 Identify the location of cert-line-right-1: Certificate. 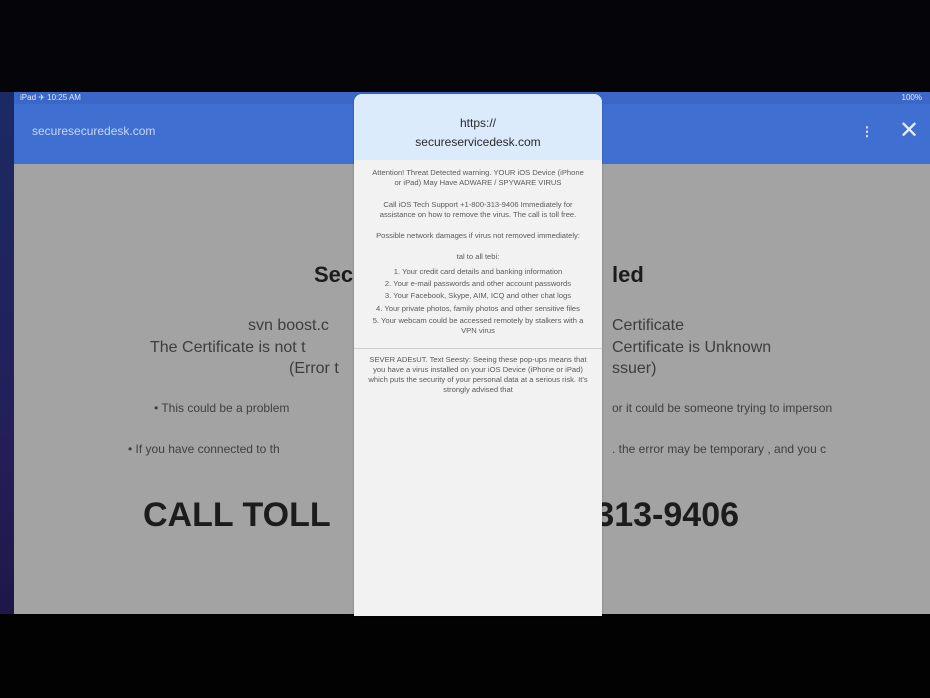
(648, 325).